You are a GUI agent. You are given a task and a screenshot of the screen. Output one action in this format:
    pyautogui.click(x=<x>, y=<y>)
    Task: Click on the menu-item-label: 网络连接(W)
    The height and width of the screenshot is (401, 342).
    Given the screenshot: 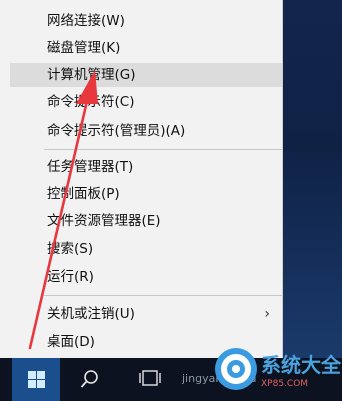 What is the action you would take?
    pyautogui.click(x=86, y=21)
    